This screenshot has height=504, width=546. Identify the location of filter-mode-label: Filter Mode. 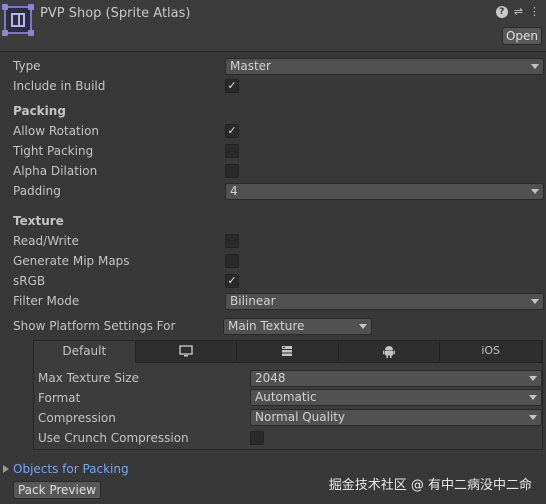
(46, 301).